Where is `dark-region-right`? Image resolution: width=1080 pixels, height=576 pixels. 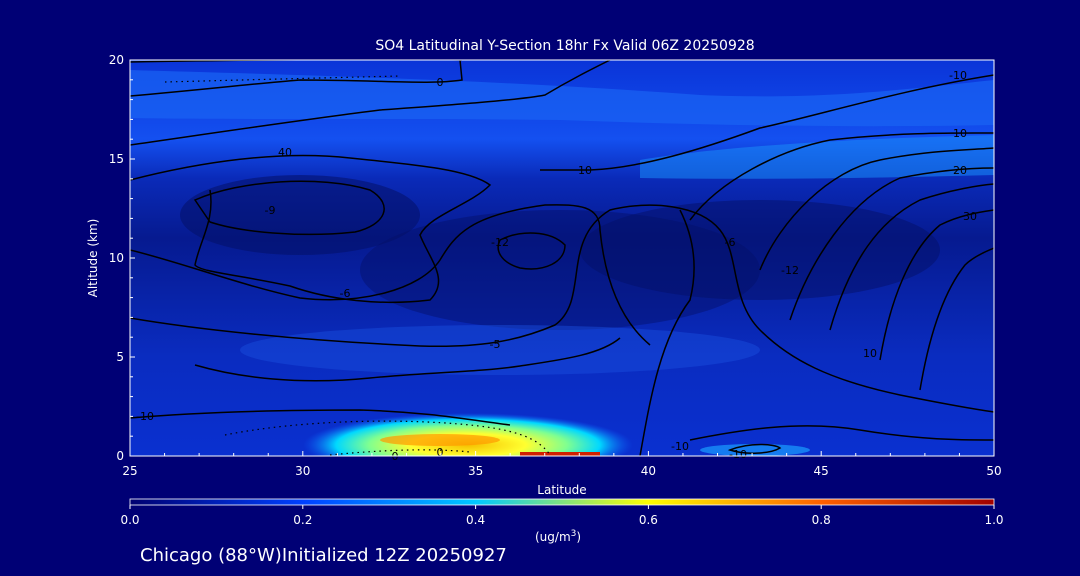
dark-region-right is located at coordinates (760, 250).